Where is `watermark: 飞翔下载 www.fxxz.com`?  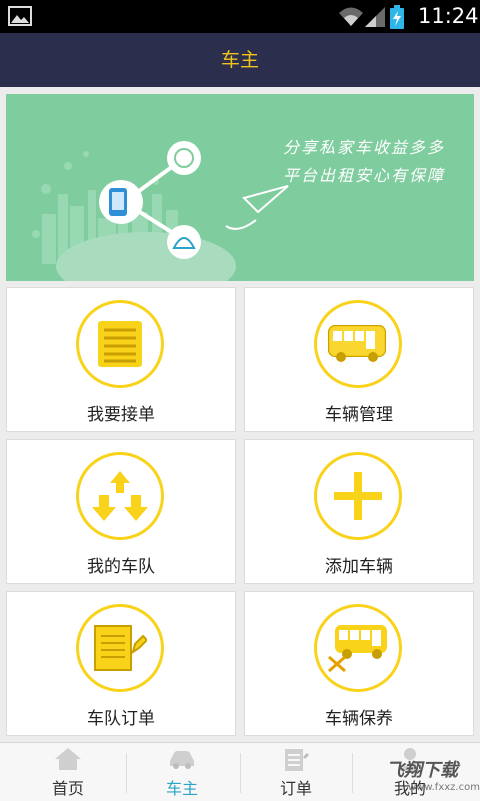 watermark: 飞翔下载 www.fxxz.com is located at coordinates (429, 776).